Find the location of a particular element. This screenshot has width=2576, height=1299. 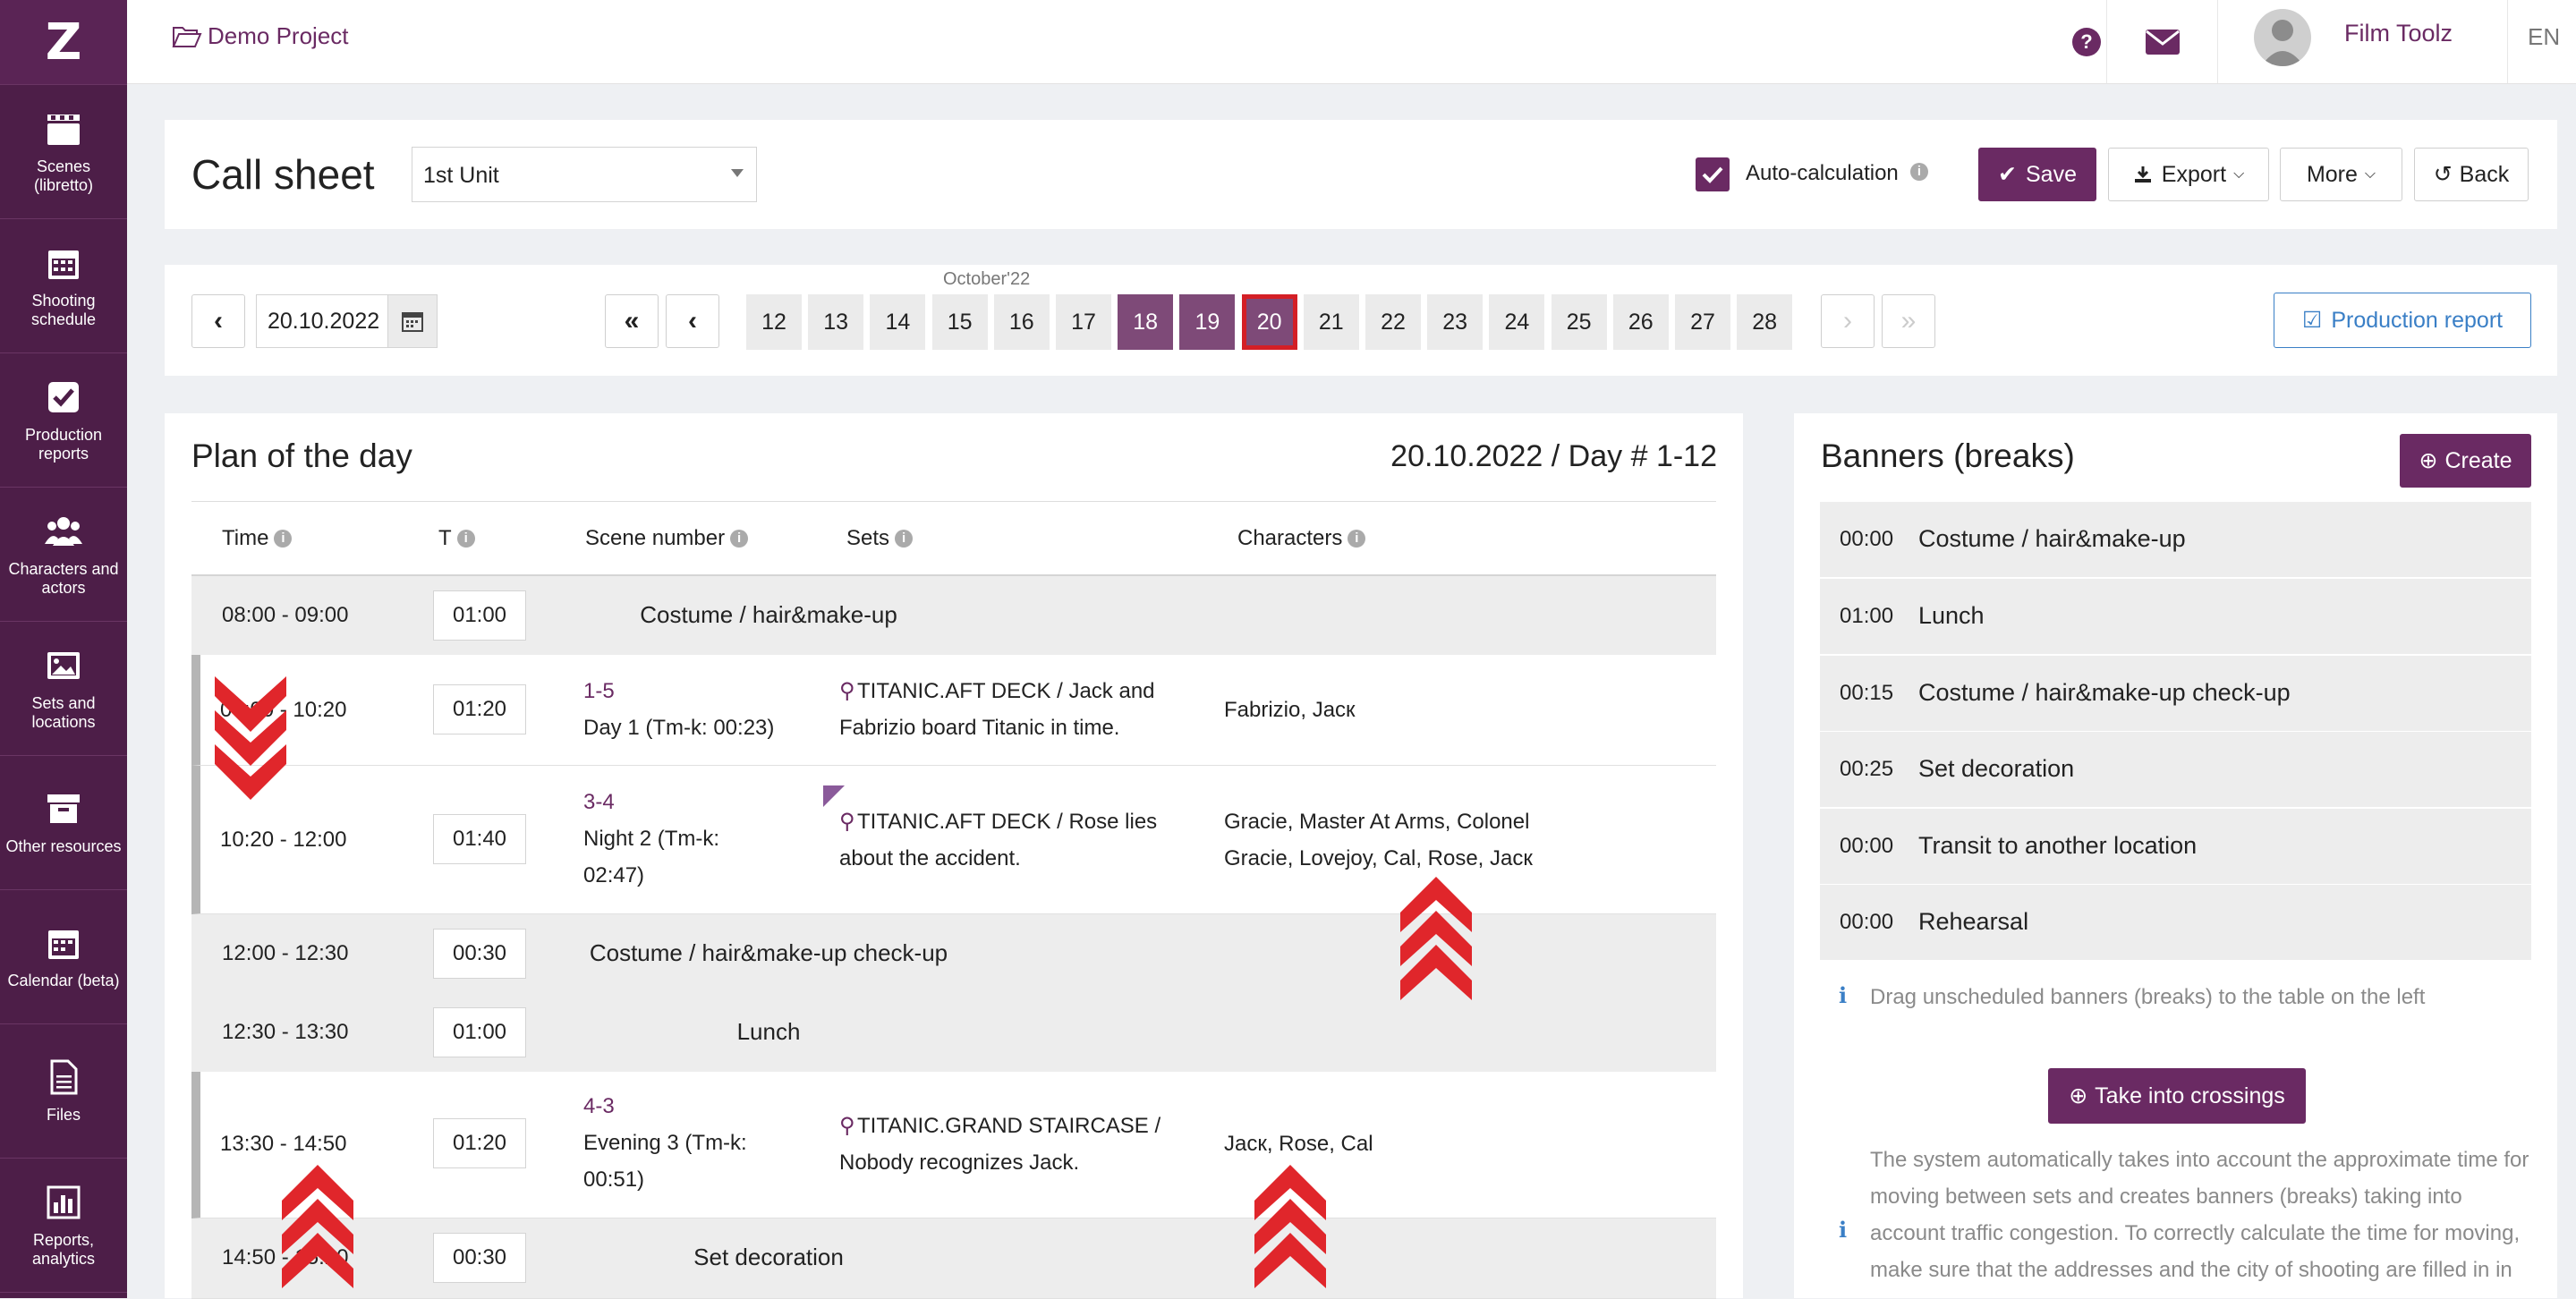

info-icon: i is located at coordinates (465, 539).